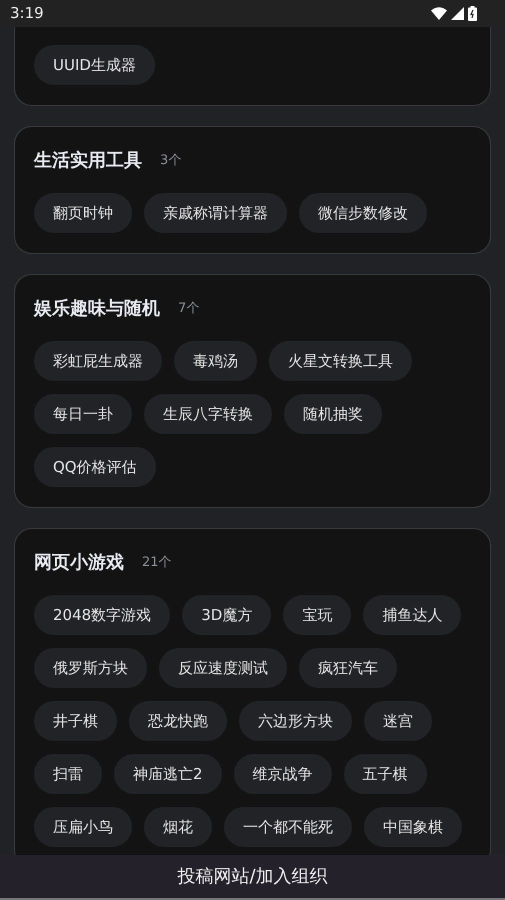 This screenshot has width=505, height=900. I want to click on wifi-icon, so click(439, 13).